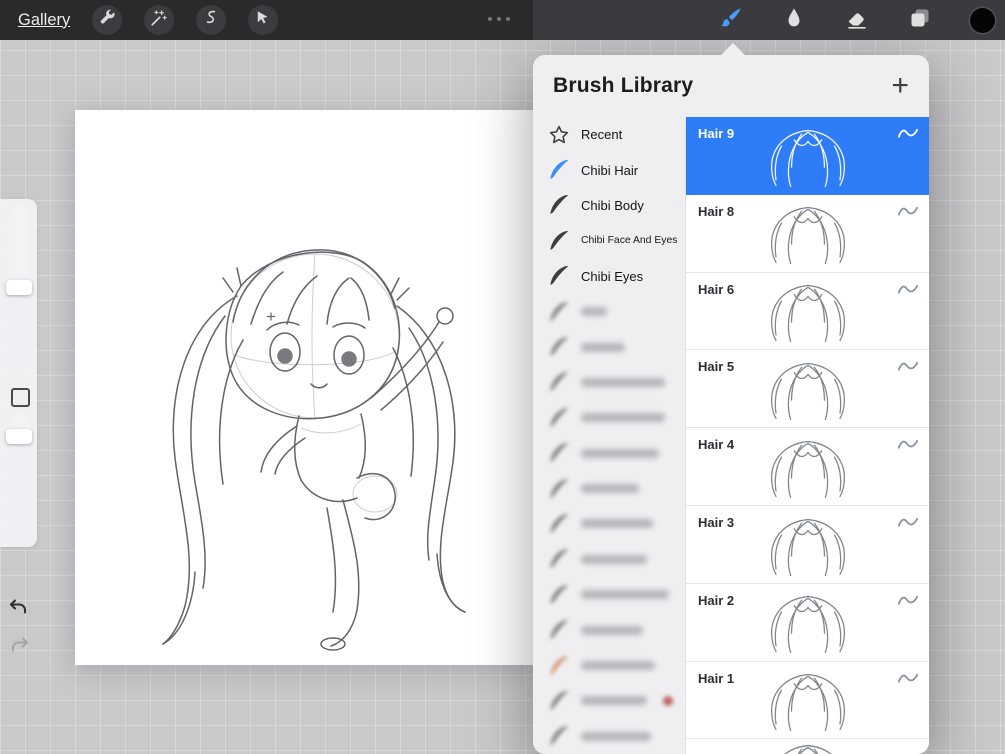 The width and height of the screenshot is (1005, 754). I want to click on transform-arrow-icon, so click(263, 20).